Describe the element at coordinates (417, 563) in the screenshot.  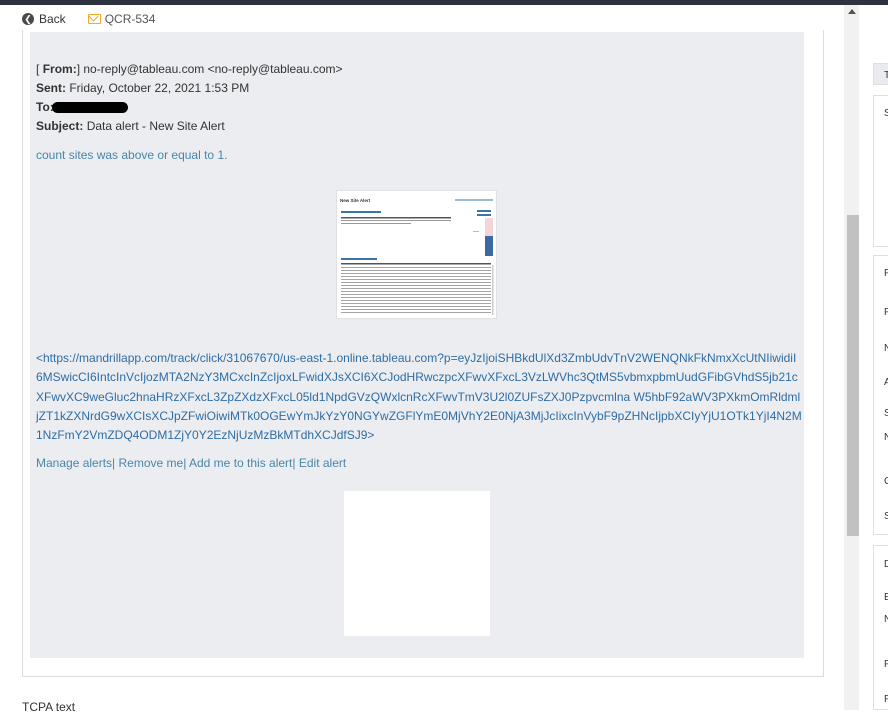
I see `blank-image` at that location.